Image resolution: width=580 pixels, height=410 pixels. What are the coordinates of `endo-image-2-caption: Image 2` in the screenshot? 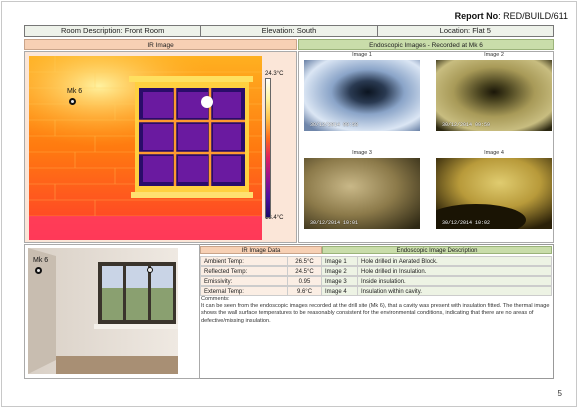 It's located at (494, 55).